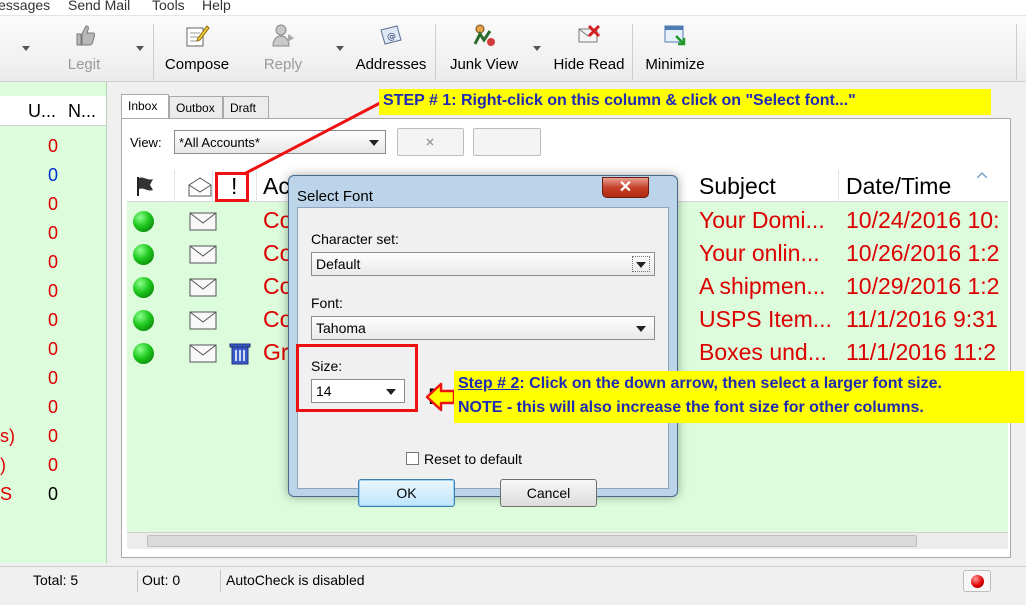  I want to click on annotation-highlight-size, so click(357, 378).